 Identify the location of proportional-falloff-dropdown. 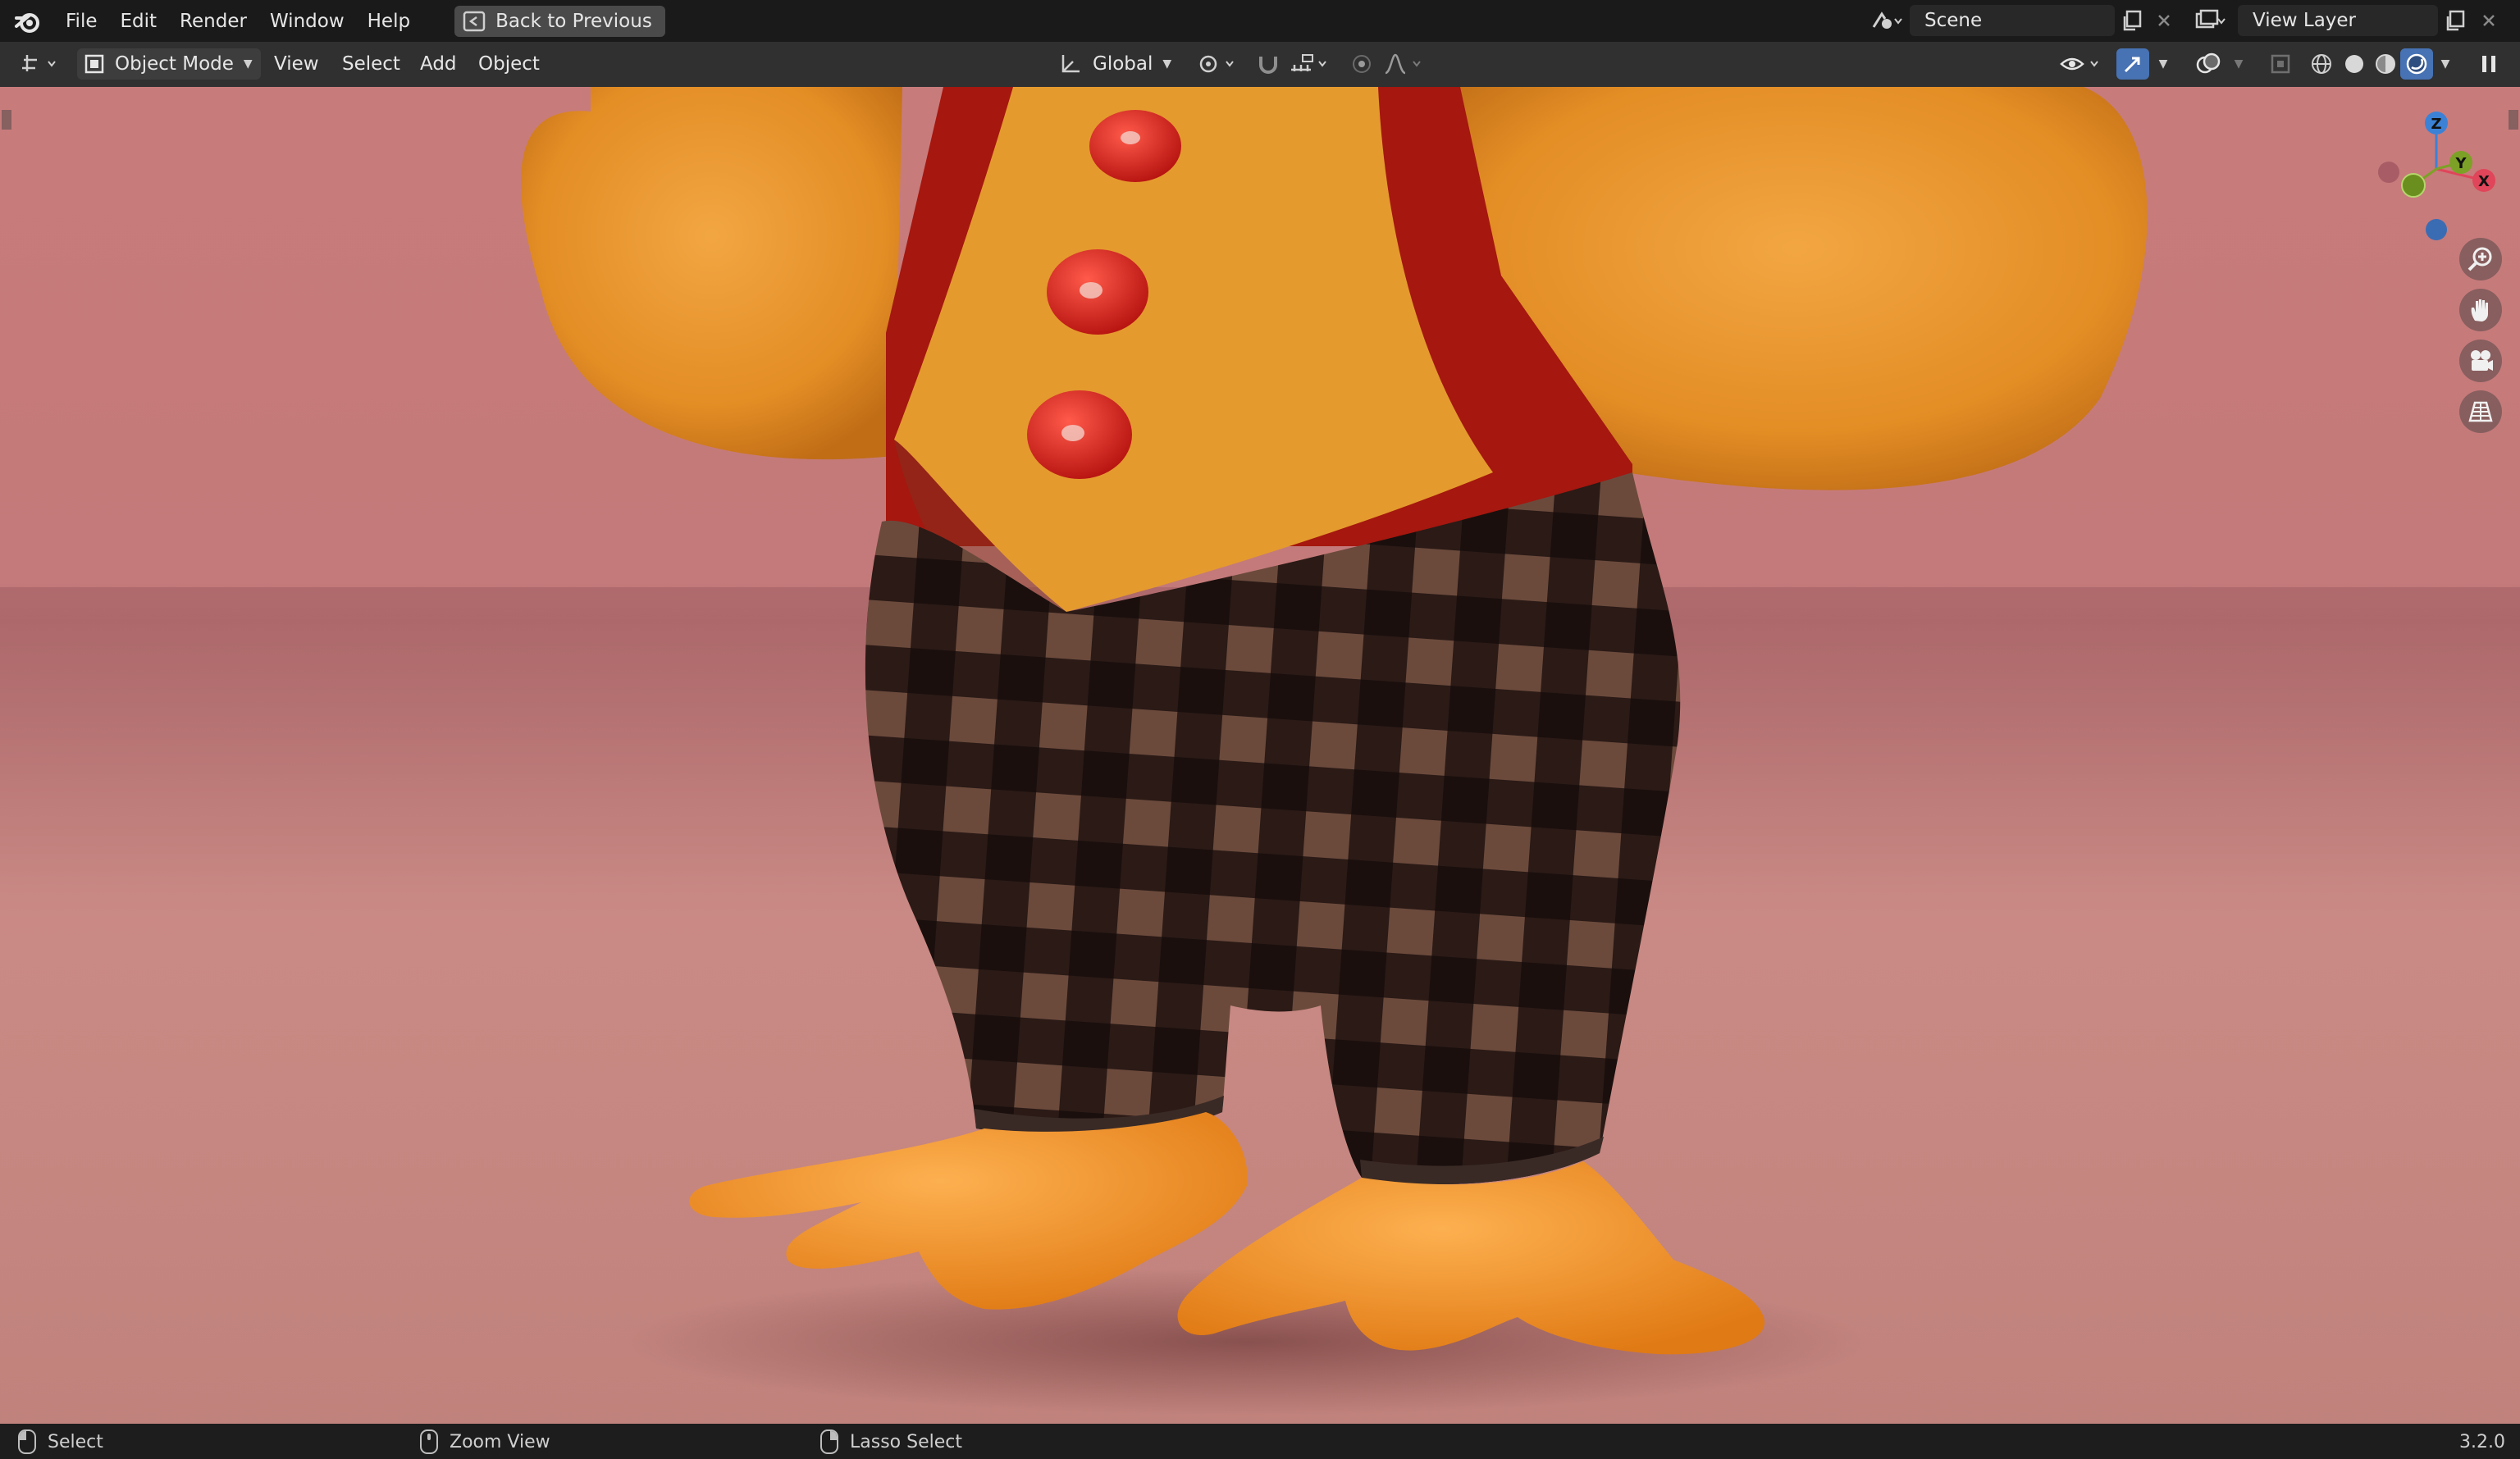
(1405, 64).